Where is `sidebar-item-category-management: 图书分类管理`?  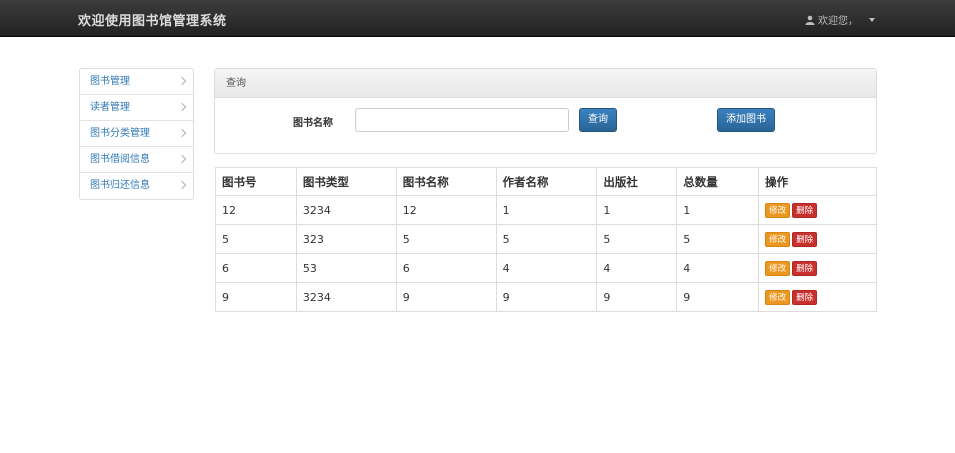
sidebar-item-category-management: 图书分类管理 is located at coordinates (136, 134).